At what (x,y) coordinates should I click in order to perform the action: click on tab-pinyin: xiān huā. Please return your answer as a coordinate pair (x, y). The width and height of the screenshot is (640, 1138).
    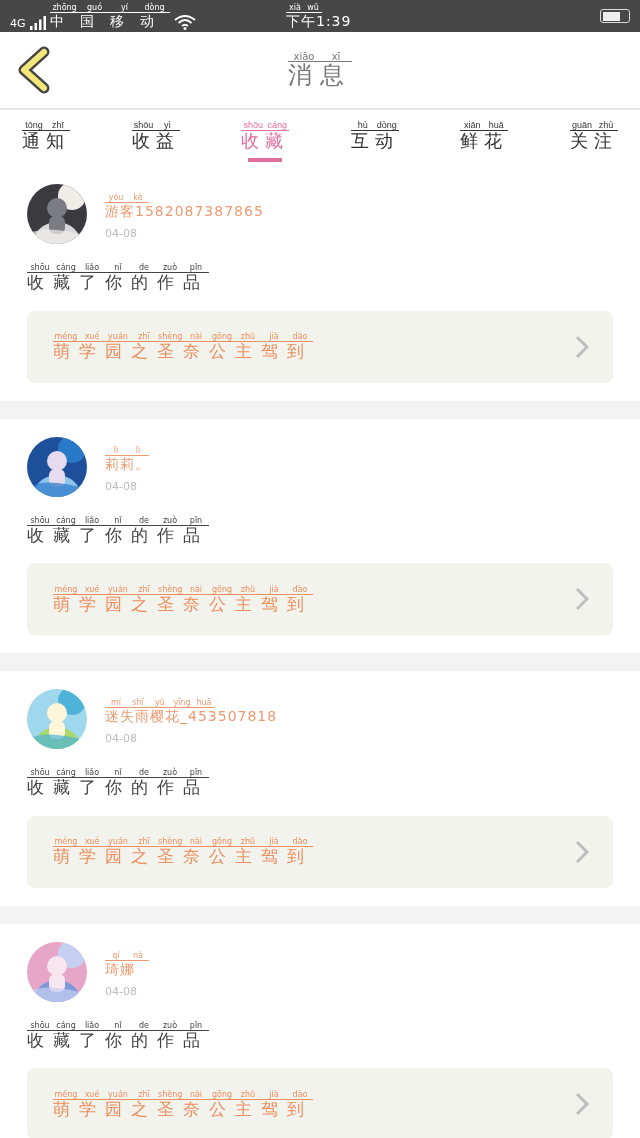
    Looking at the image, I should click on (484, 125).